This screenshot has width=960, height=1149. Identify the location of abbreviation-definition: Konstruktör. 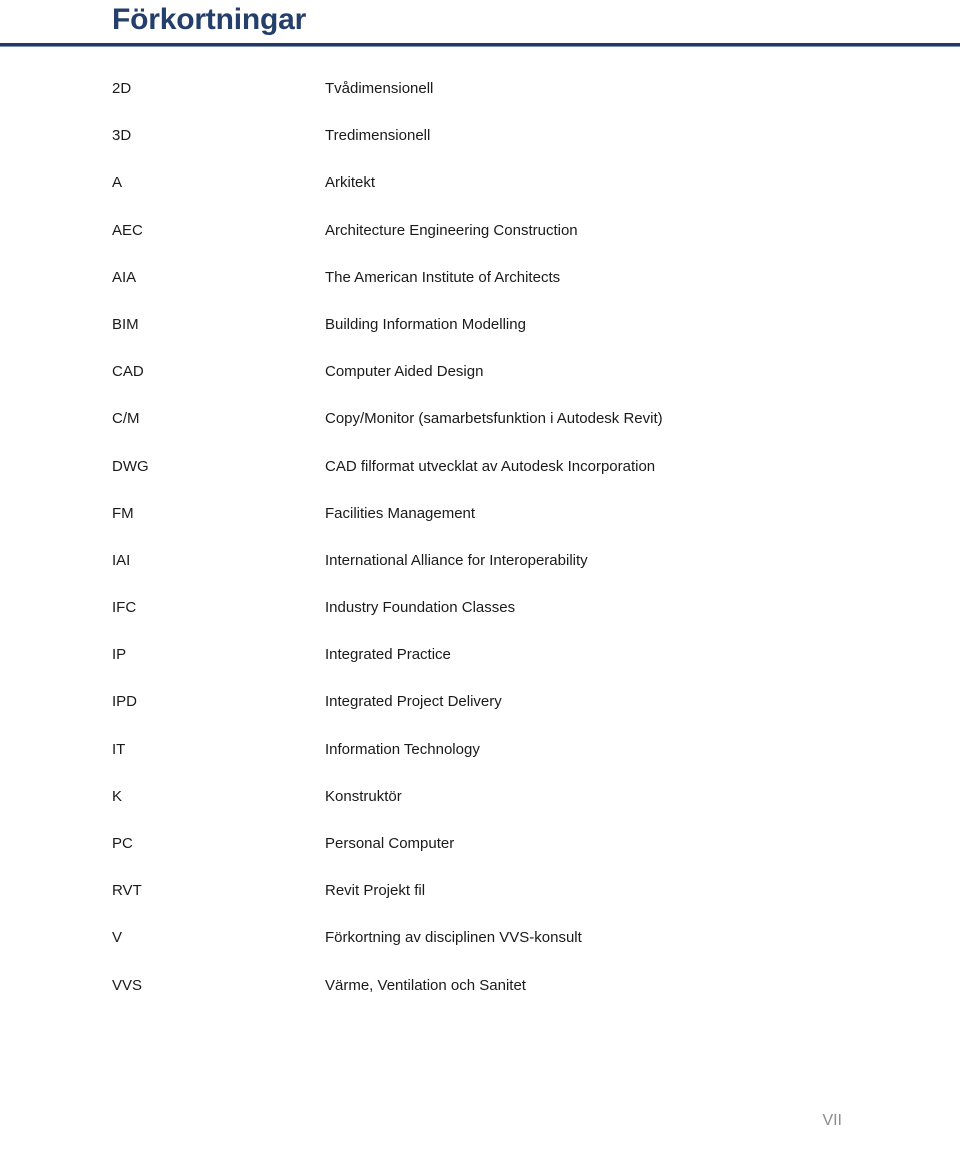
(363, 796).